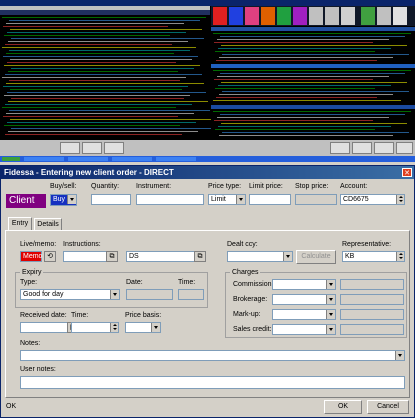 This screenshot has height=418, width=415. Describe the element at coordinates (95, 327) in the screenshot. I see `received-time-field` at that location.